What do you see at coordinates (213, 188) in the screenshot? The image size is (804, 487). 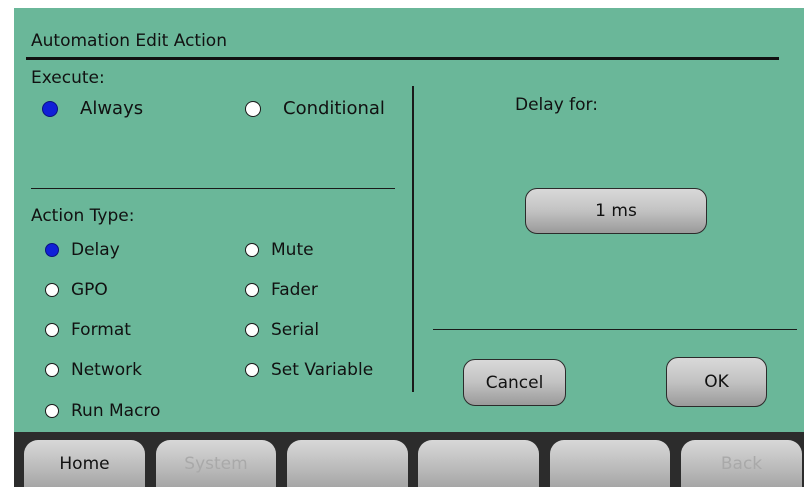 I see `left-section-divider` at bounding box center [213, 188].